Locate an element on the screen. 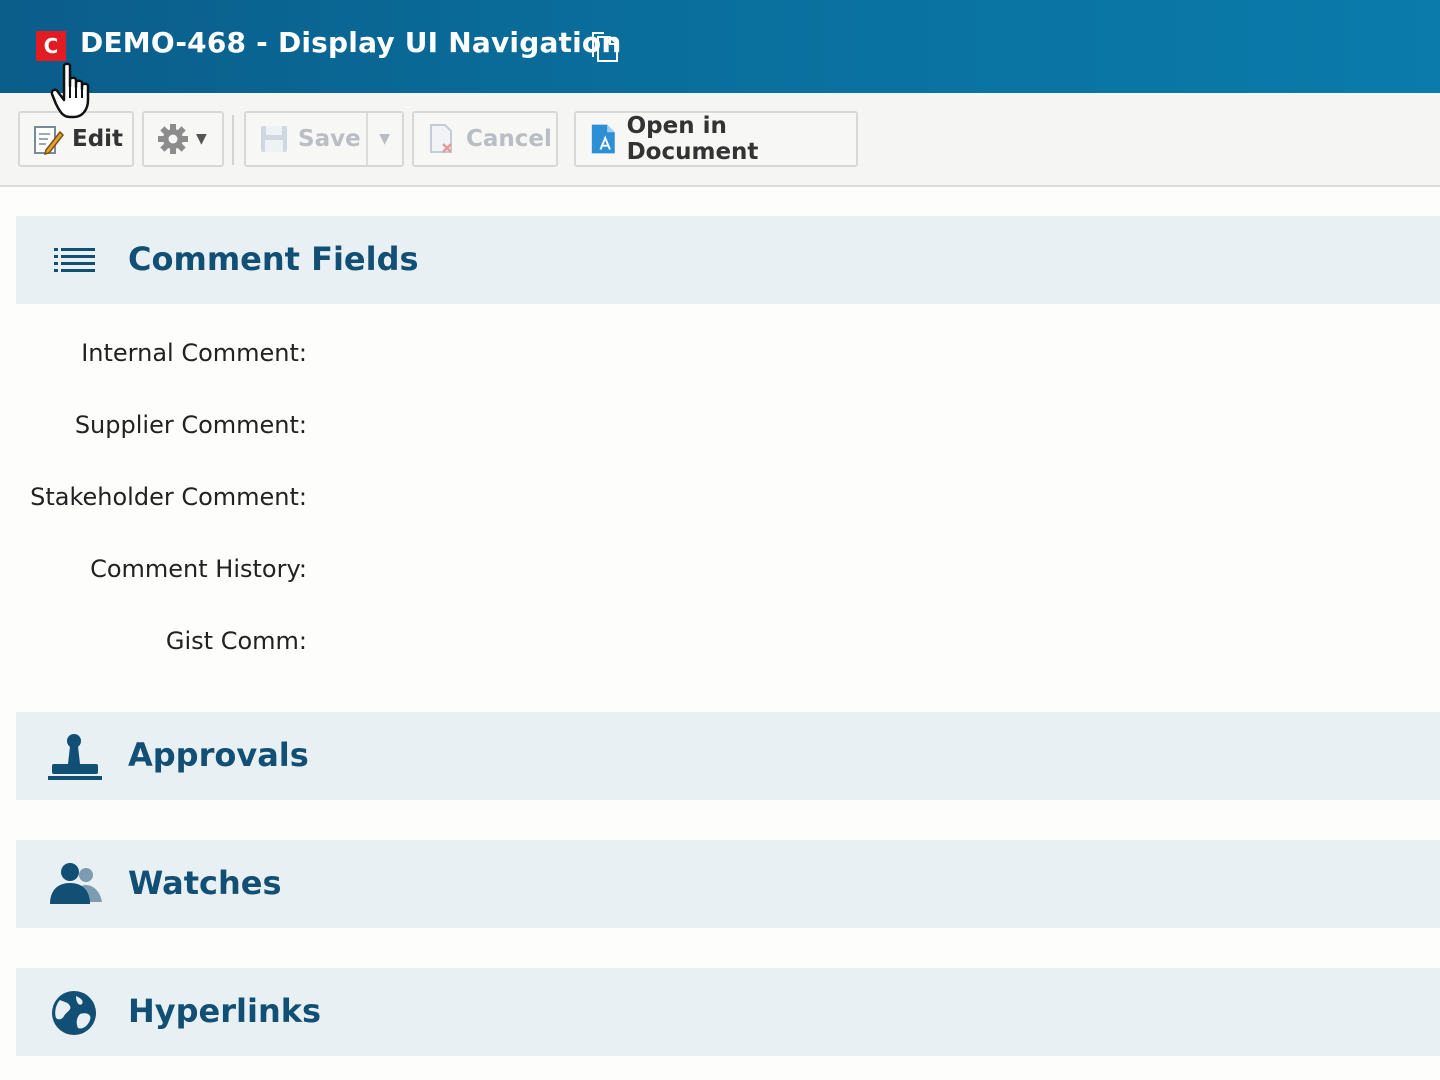 Image resolution: width=1440 pixels, height=1080 pixels. item-type-badge: C is located at coordinates (51, 46).